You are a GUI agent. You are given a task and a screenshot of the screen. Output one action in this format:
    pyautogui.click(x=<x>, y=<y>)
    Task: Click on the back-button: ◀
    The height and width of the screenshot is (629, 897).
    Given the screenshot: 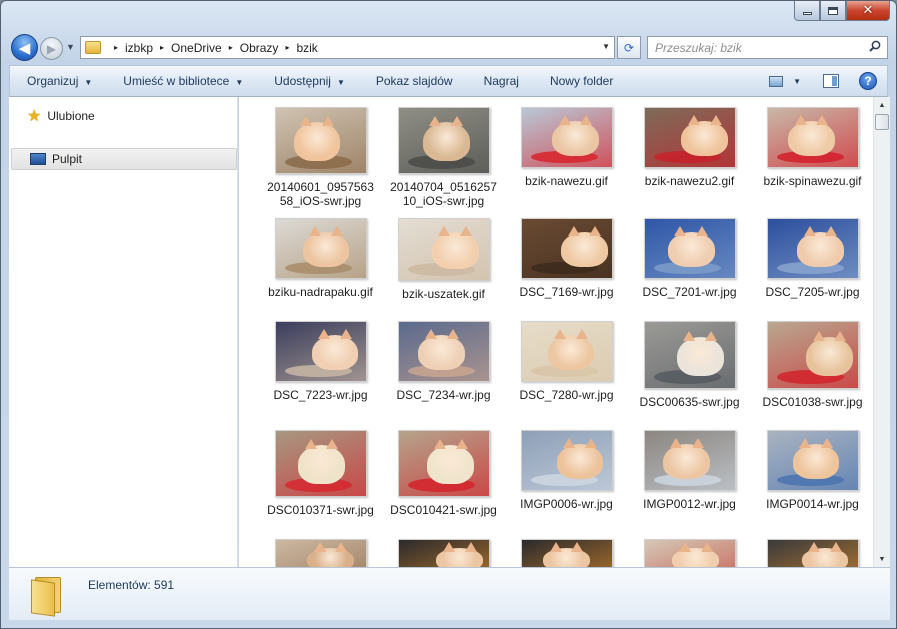 What is the action you would take?
    pyautogui.click(x=24, y=47)
    